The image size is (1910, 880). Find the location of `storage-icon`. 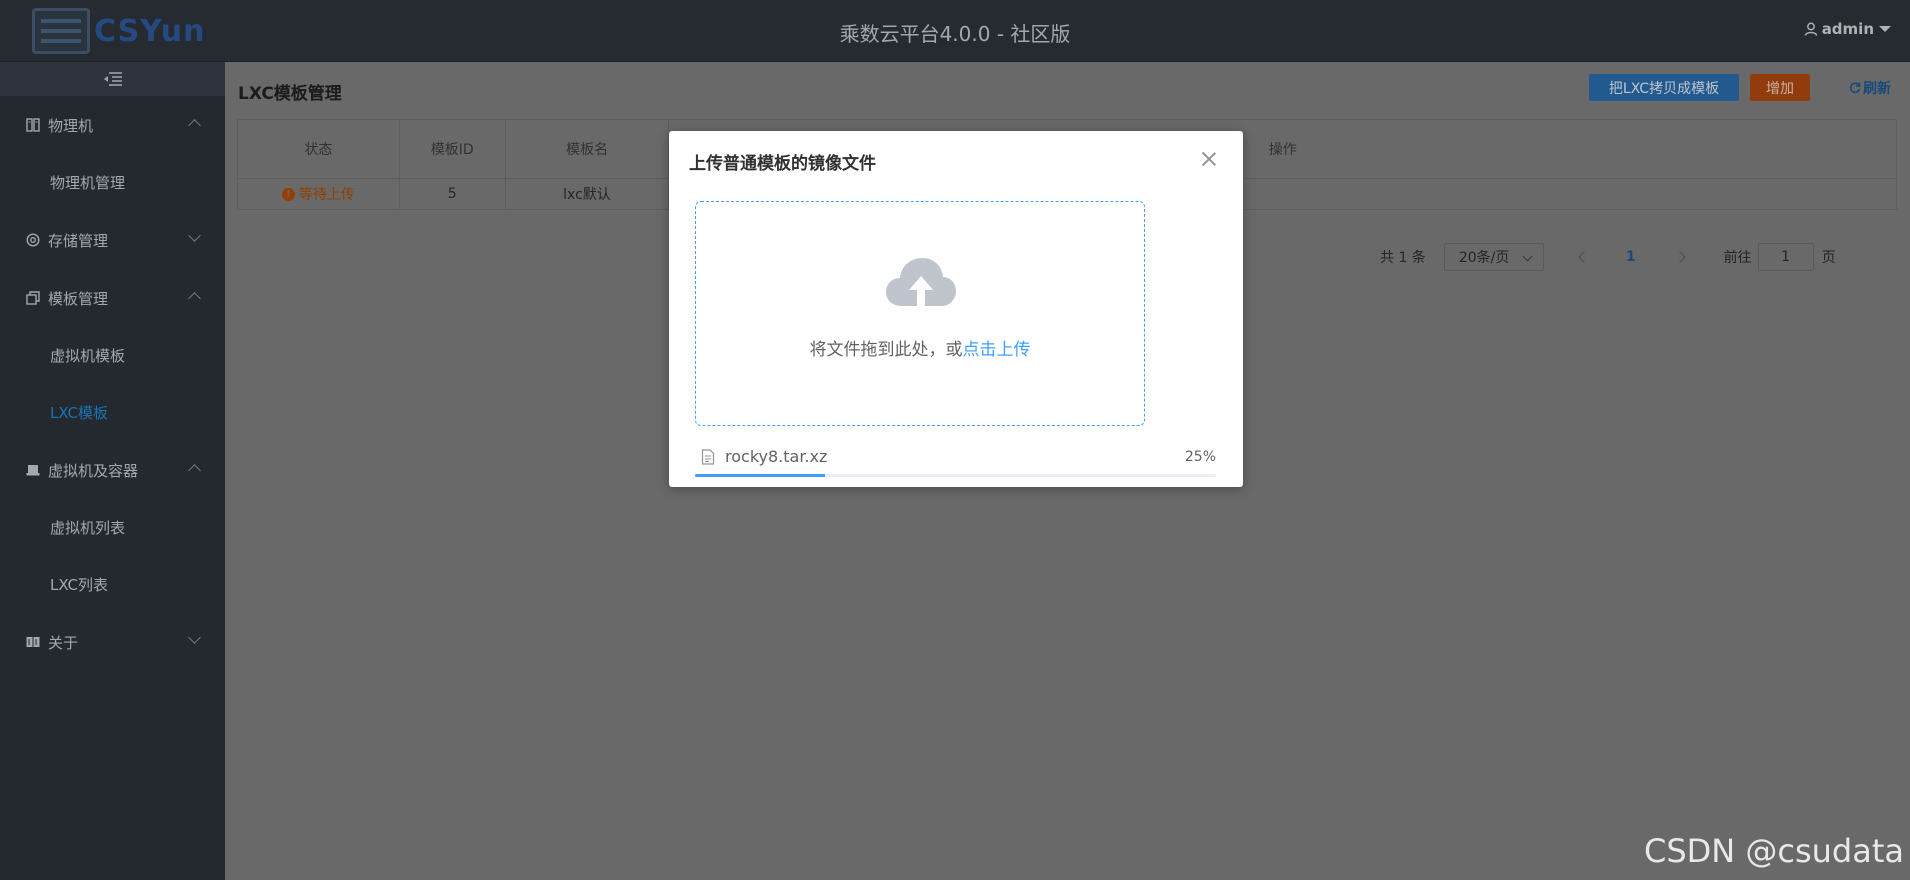

storage-icon is located at coordinates (33, 240).